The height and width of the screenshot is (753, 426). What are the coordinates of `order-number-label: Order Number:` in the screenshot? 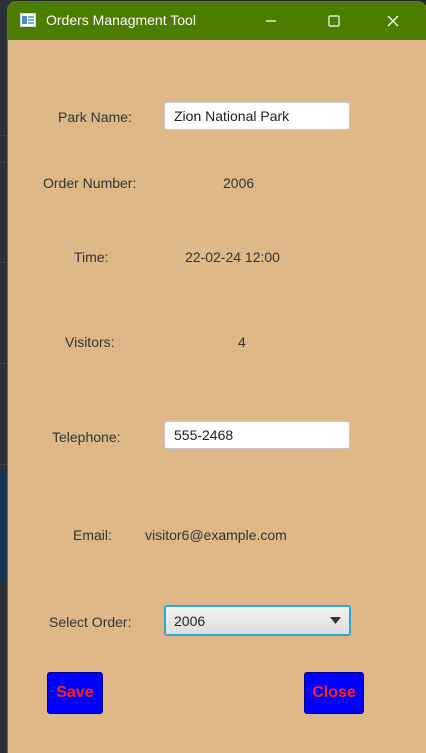 It's located at (90, 183).